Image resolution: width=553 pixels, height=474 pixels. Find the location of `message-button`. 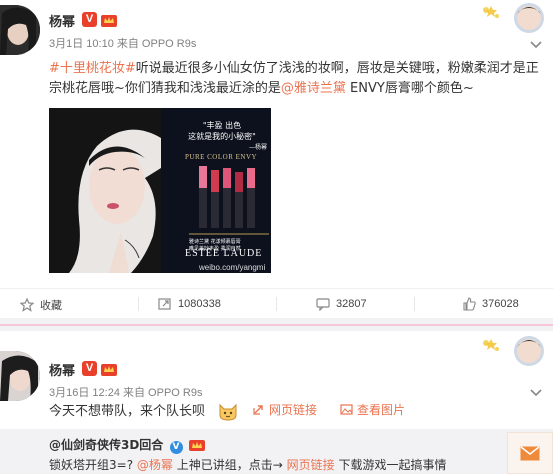

message-button is located at coordinates (530, 453).